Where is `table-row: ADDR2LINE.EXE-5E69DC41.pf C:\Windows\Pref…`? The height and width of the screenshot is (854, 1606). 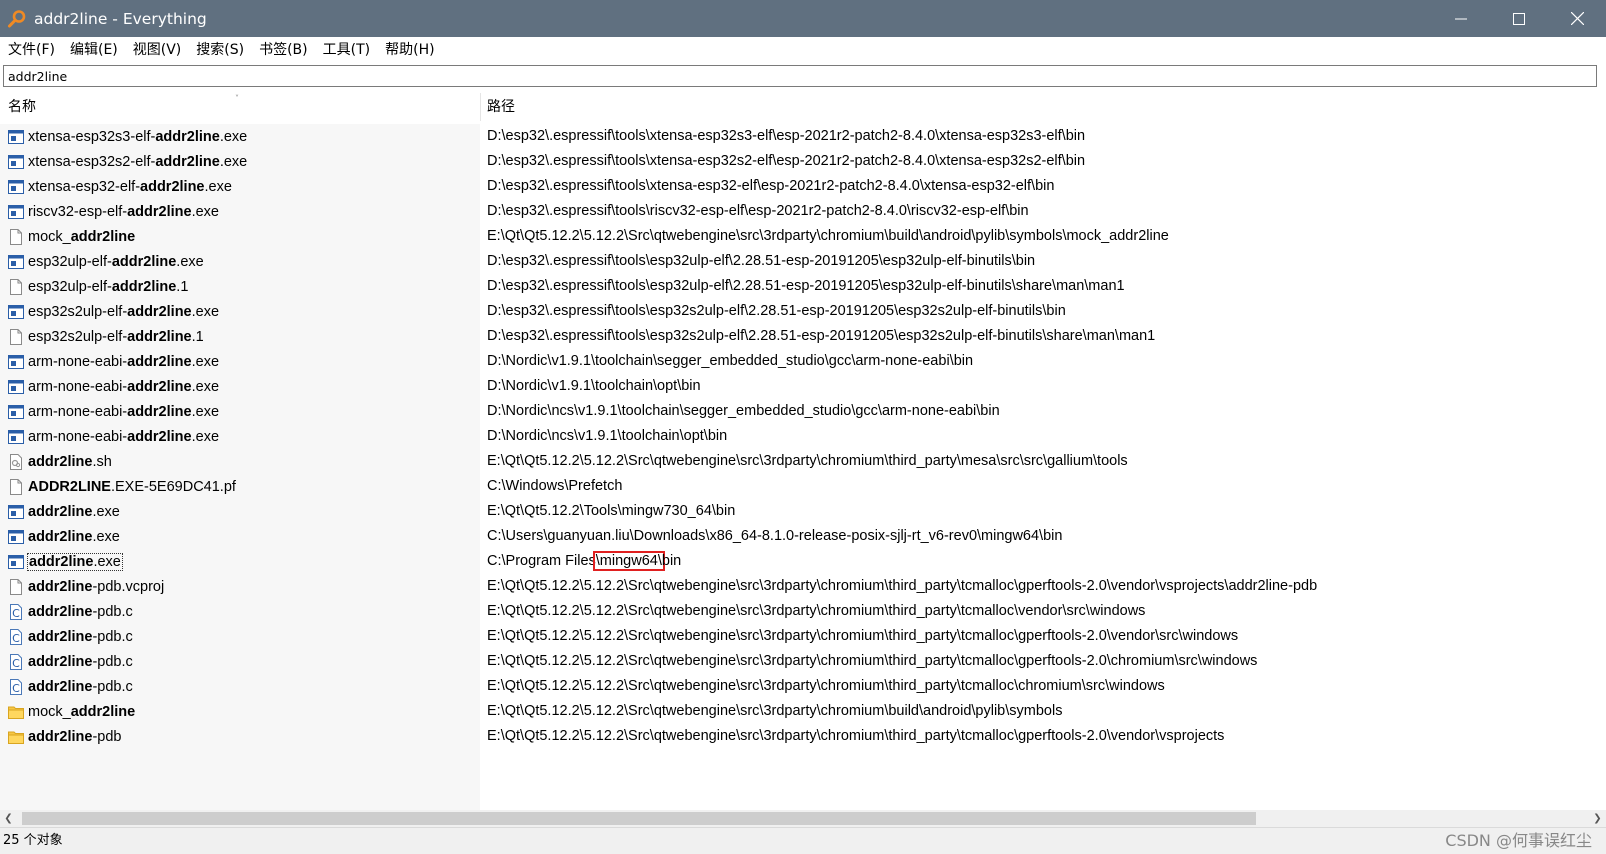 table-row: ADDR2LINE.EXE-5E69DC41.pf C:\Windows\Pref… is located at coordinates (803, 486).